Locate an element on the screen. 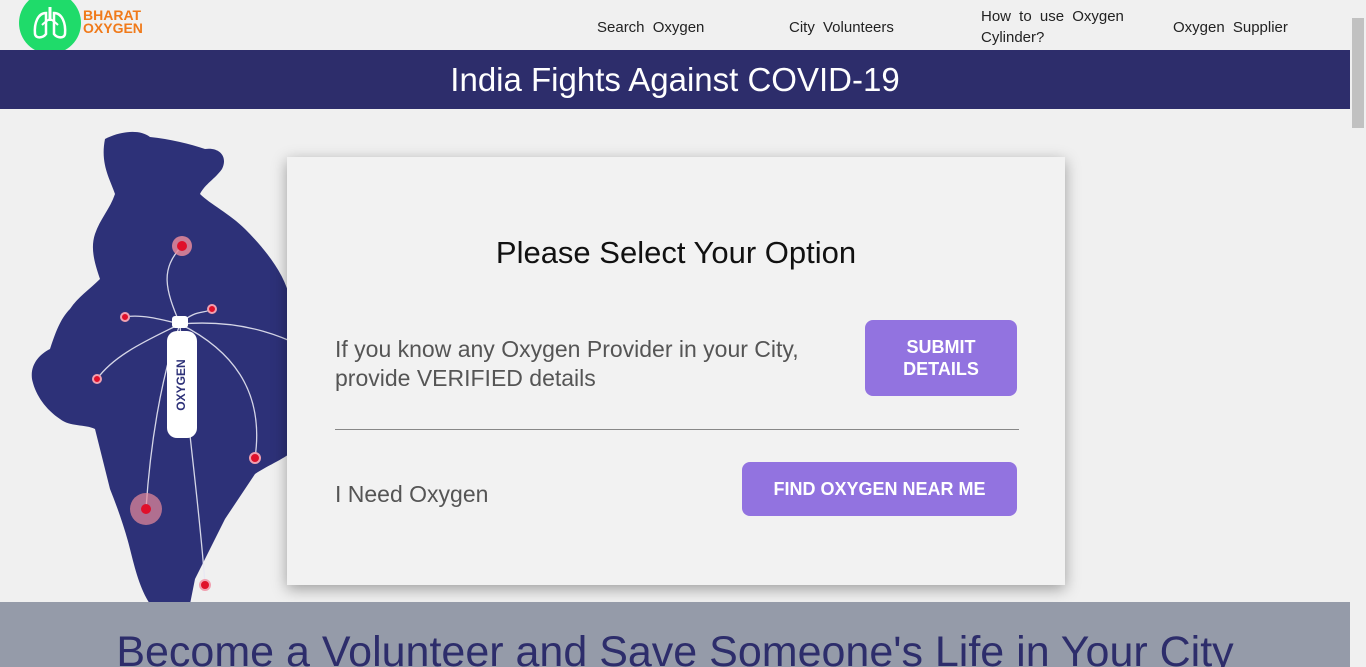  nav-search-oxygen: Search Oxygen is located at coordinates (650, 27).